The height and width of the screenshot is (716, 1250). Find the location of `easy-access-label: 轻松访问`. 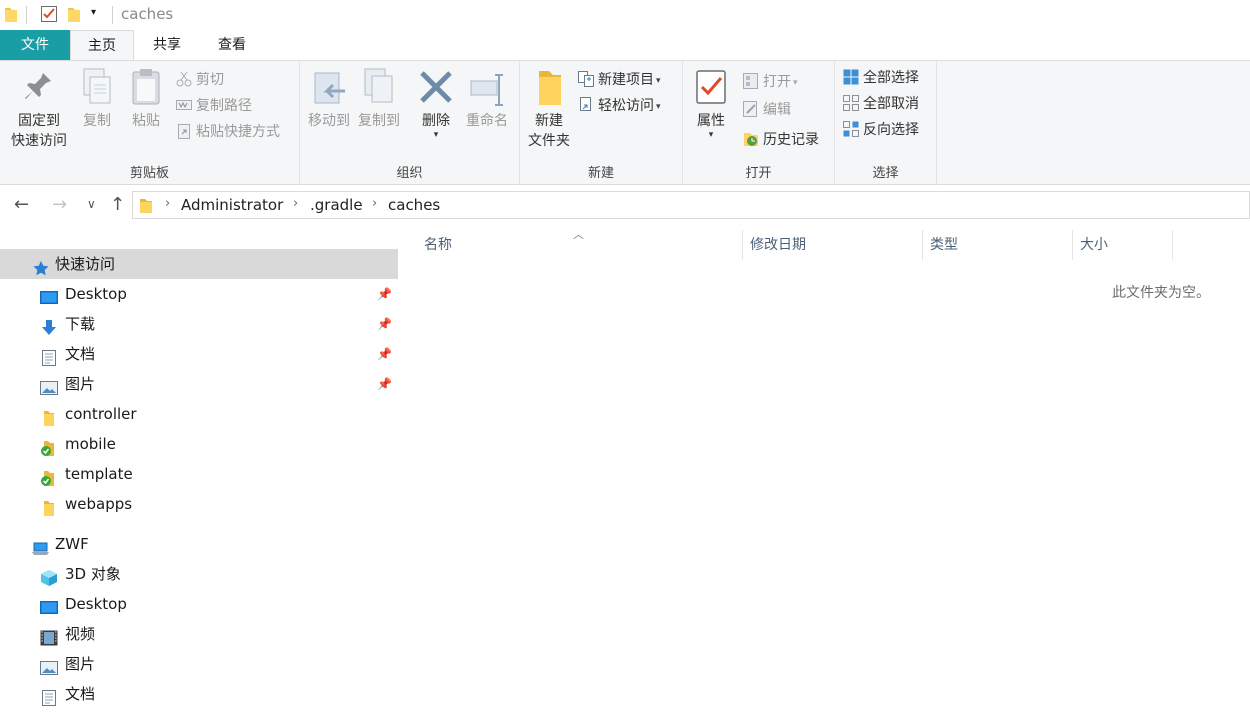

easy-access-label: 轻松访问 is located at coordinates (626, 106).